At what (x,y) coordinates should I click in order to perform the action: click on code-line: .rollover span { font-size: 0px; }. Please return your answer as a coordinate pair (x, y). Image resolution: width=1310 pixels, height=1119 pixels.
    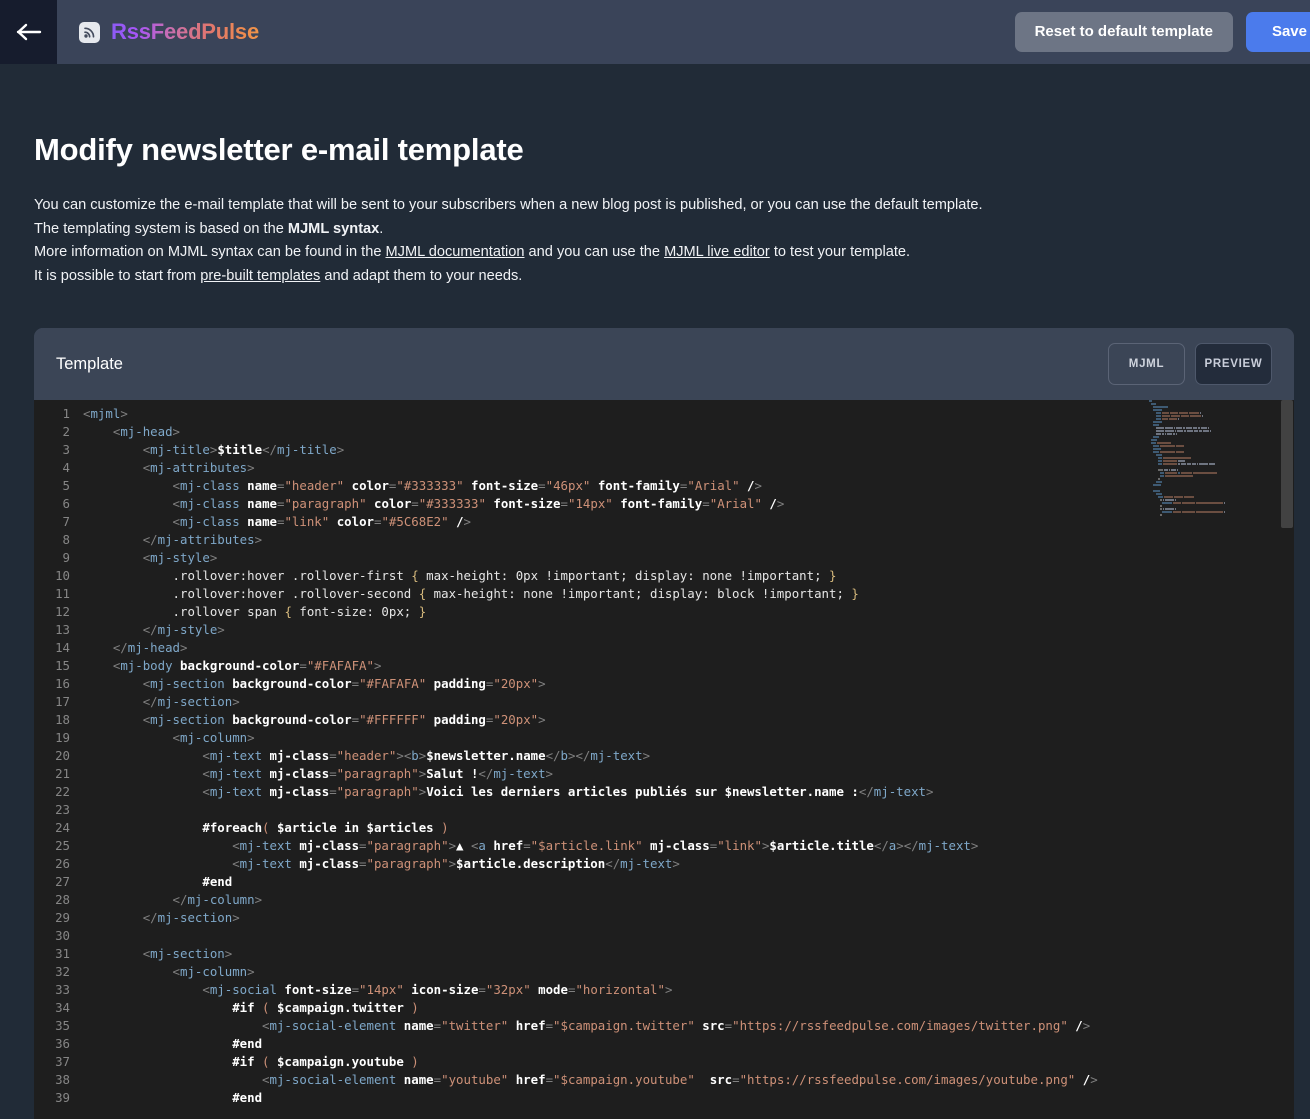
    Looking at the image, I should click on (686, 612).